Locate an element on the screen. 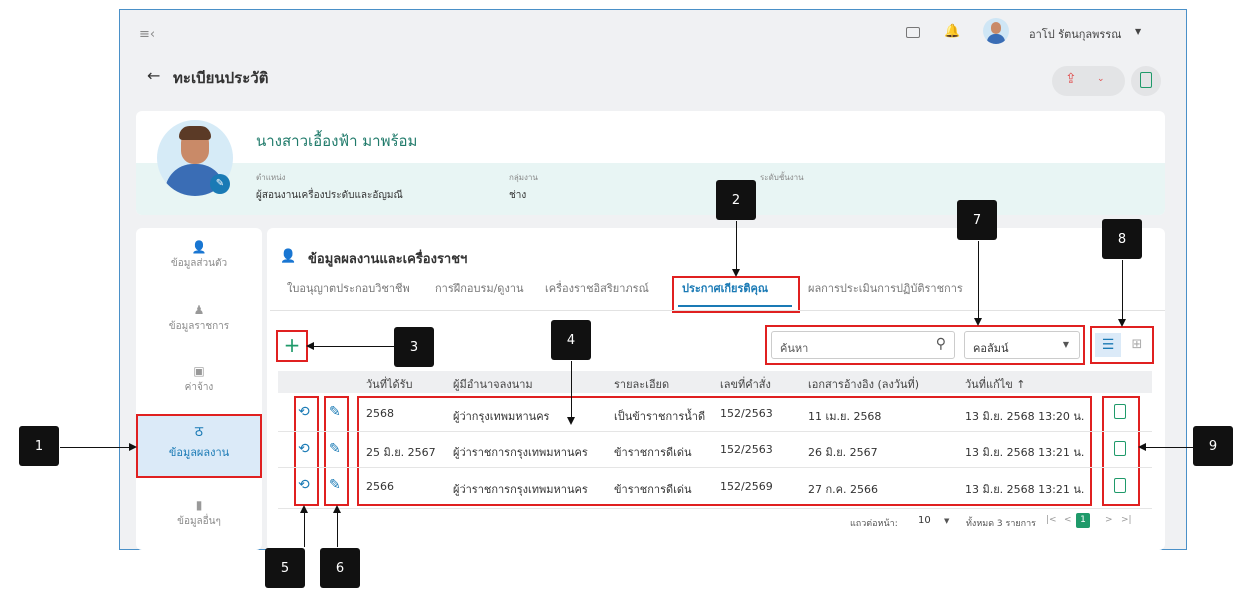  sidebar-item-label: ข้อมูลส่วนตัว is located at coordinates (199, 263).